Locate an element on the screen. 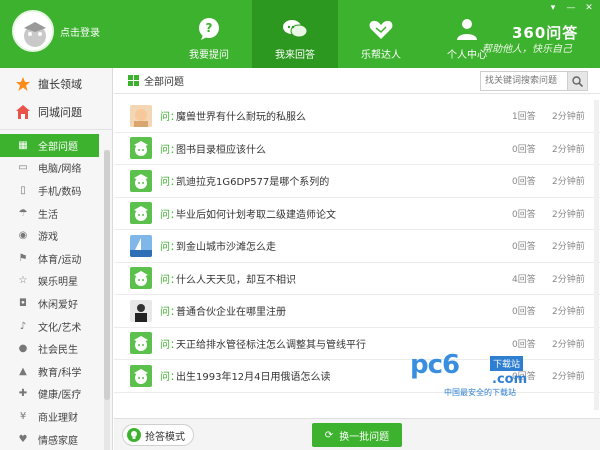  category-leisure: ◘ 休闲爱好 is located at coordinates (56, 303).